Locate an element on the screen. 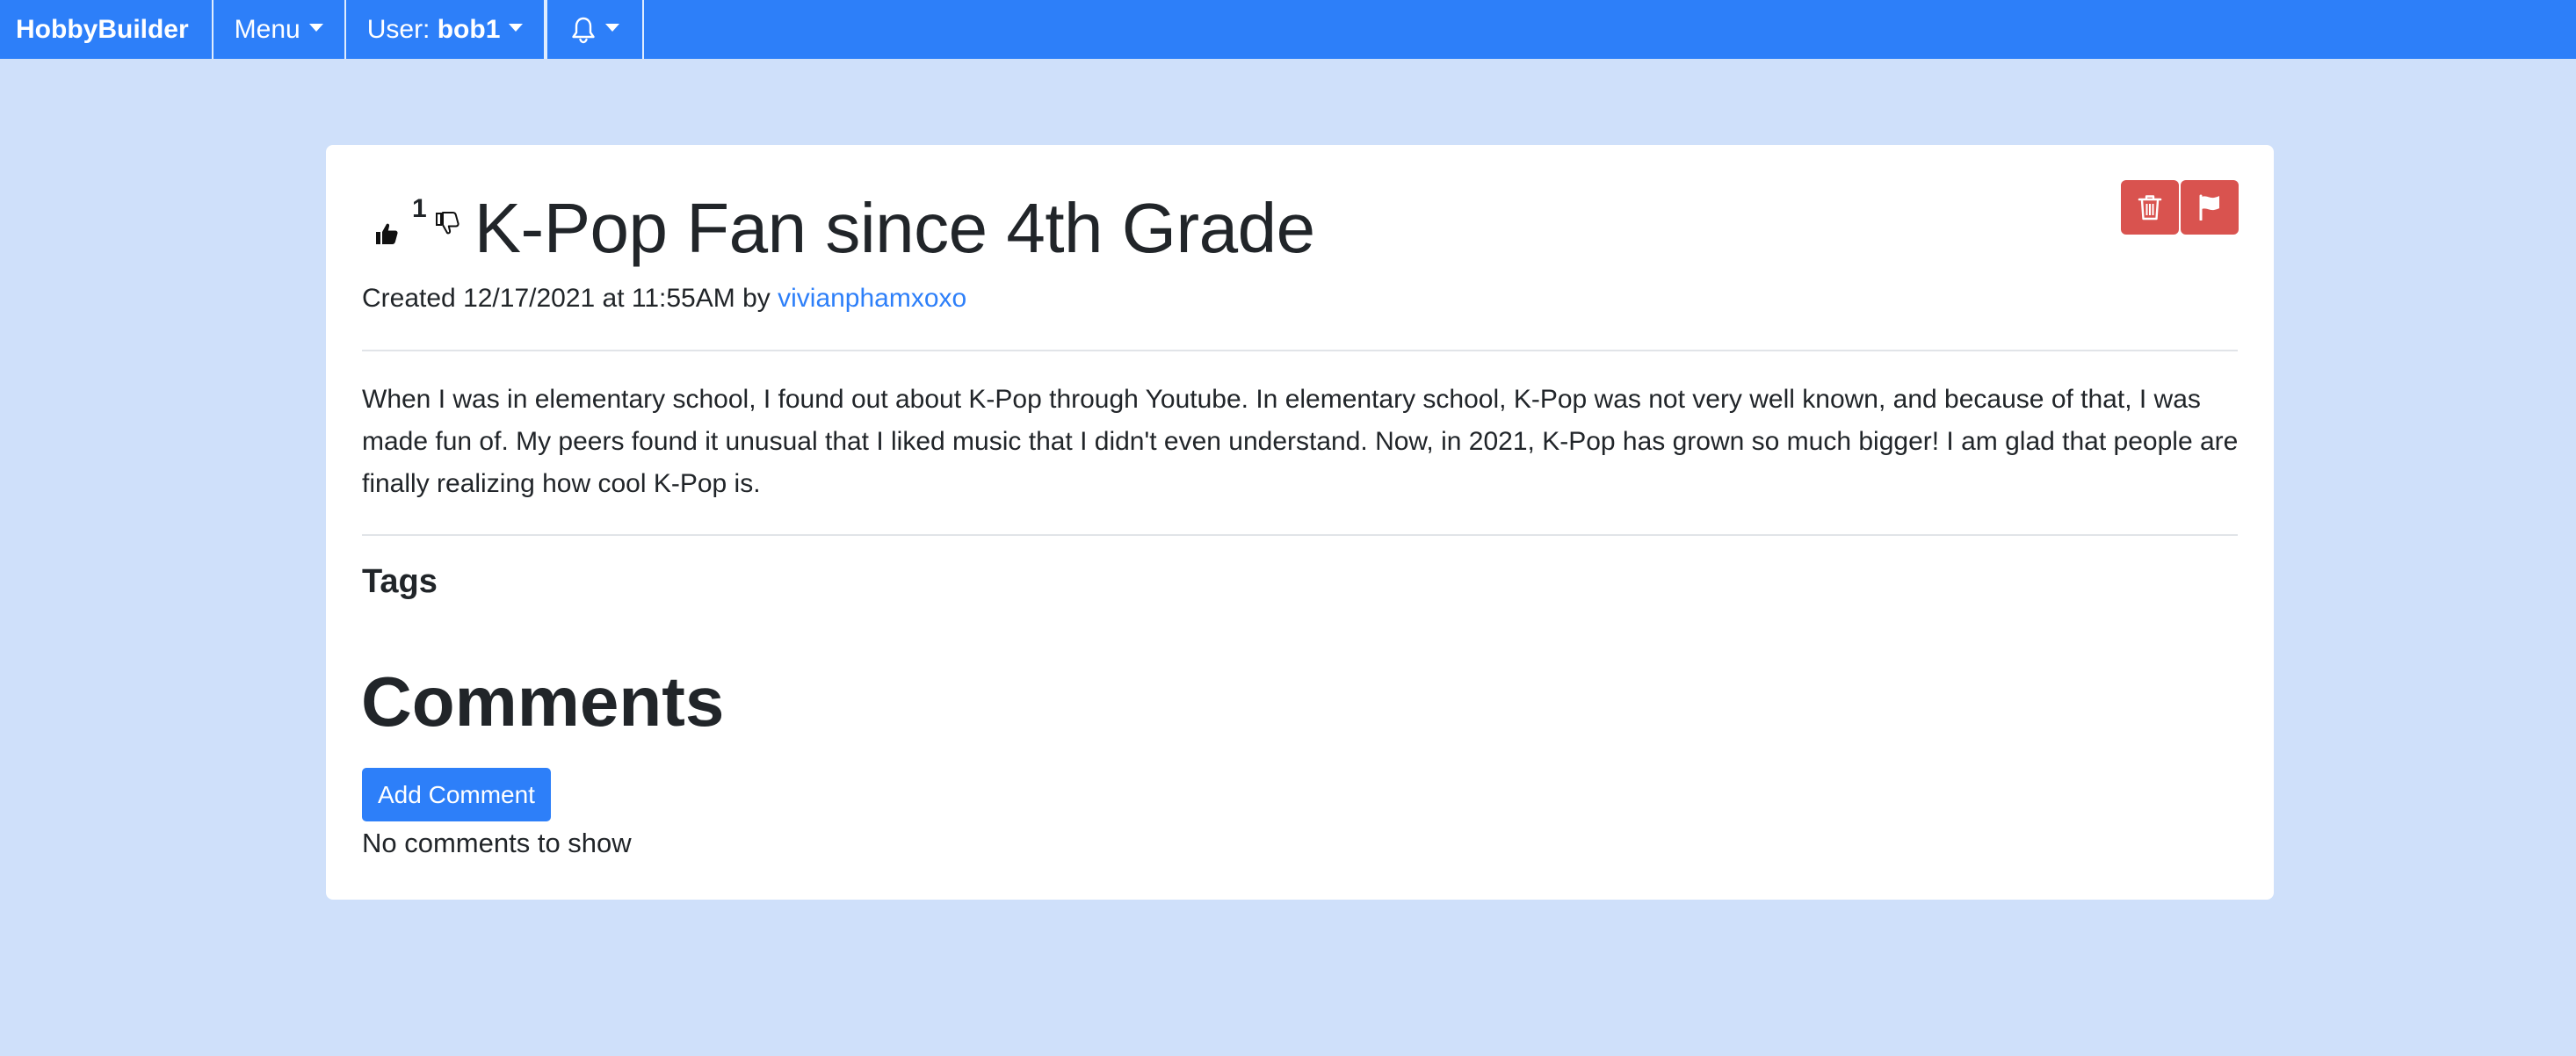 The height and width of the screenshot is (1056, 2576). author-link: vivianphamxoxo is located at coordinates (872, 298).